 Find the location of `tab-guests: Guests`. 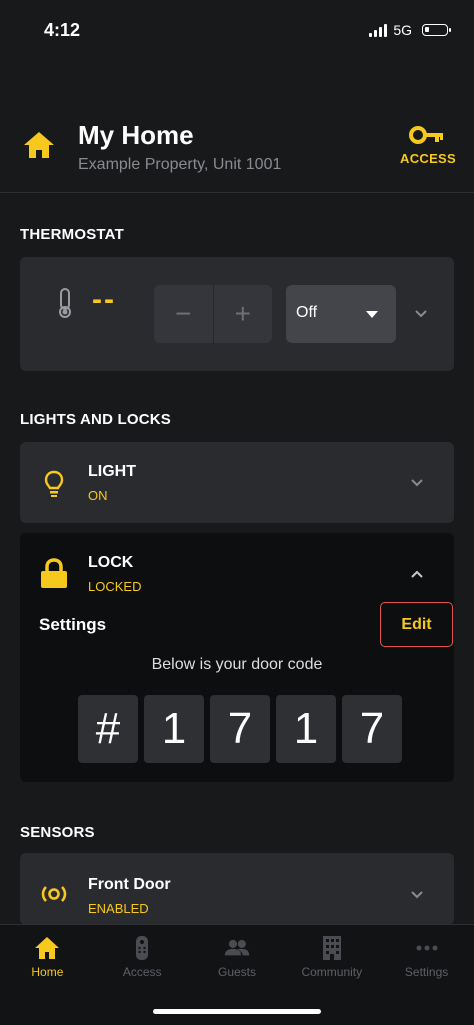

tab-guests: Guests is located at coordinates (237, 955).